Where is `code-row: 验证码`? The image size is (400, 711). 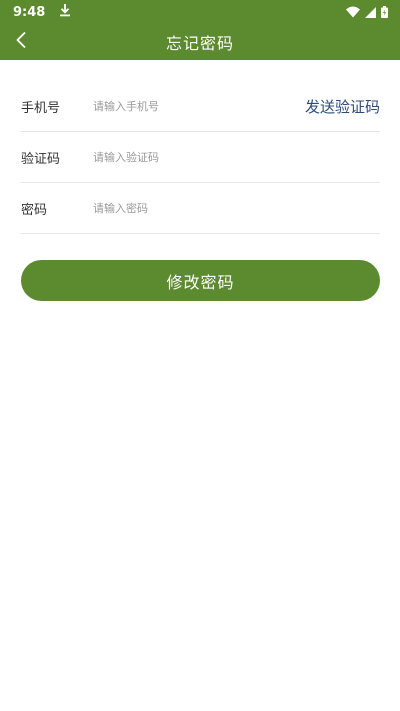
code-row: 验证码 is located at coordinates (200, 157).